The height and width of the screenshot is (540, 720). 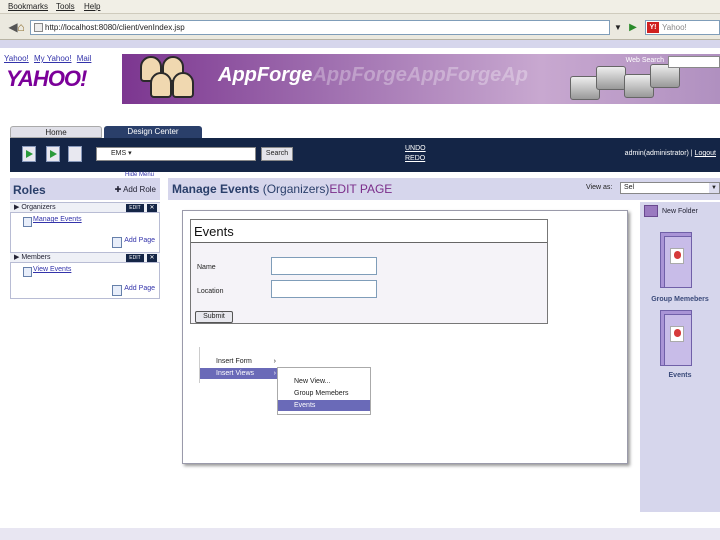 What do you see at coordinates (85, 207) in the screenshot?
I see `role-header-organizers: ▶ Organizers EDIT ✕` at bounding box center [85, 207].